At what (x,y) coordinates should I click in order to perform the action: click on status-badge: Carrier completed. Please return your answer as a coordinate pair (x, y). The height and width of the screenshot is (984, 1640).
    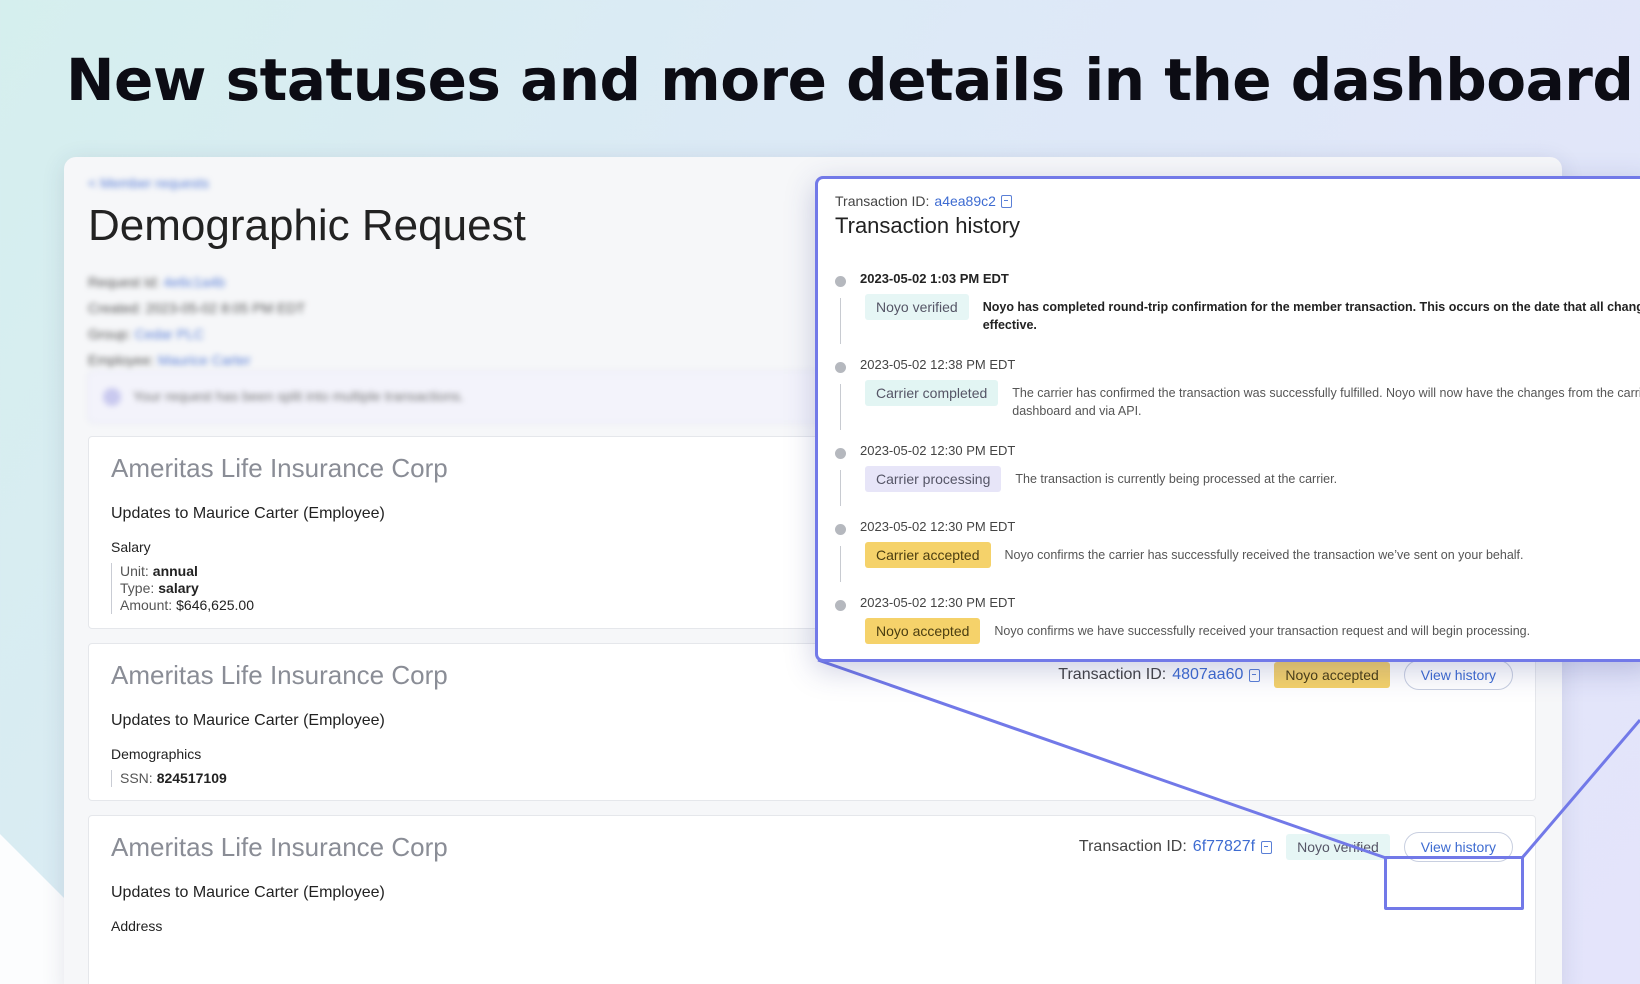
    Looking at the image, I should click on (932, 393).